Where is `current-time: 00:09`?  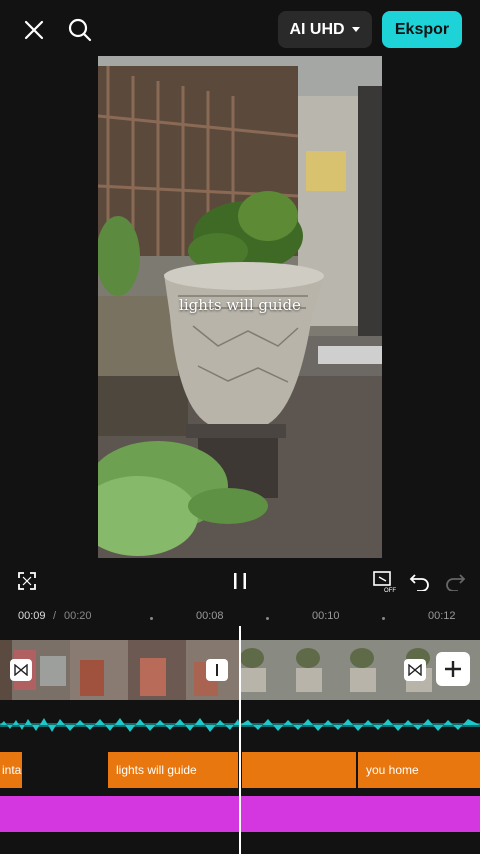 current-time: 00:09 is located at coordinates (32, 616).